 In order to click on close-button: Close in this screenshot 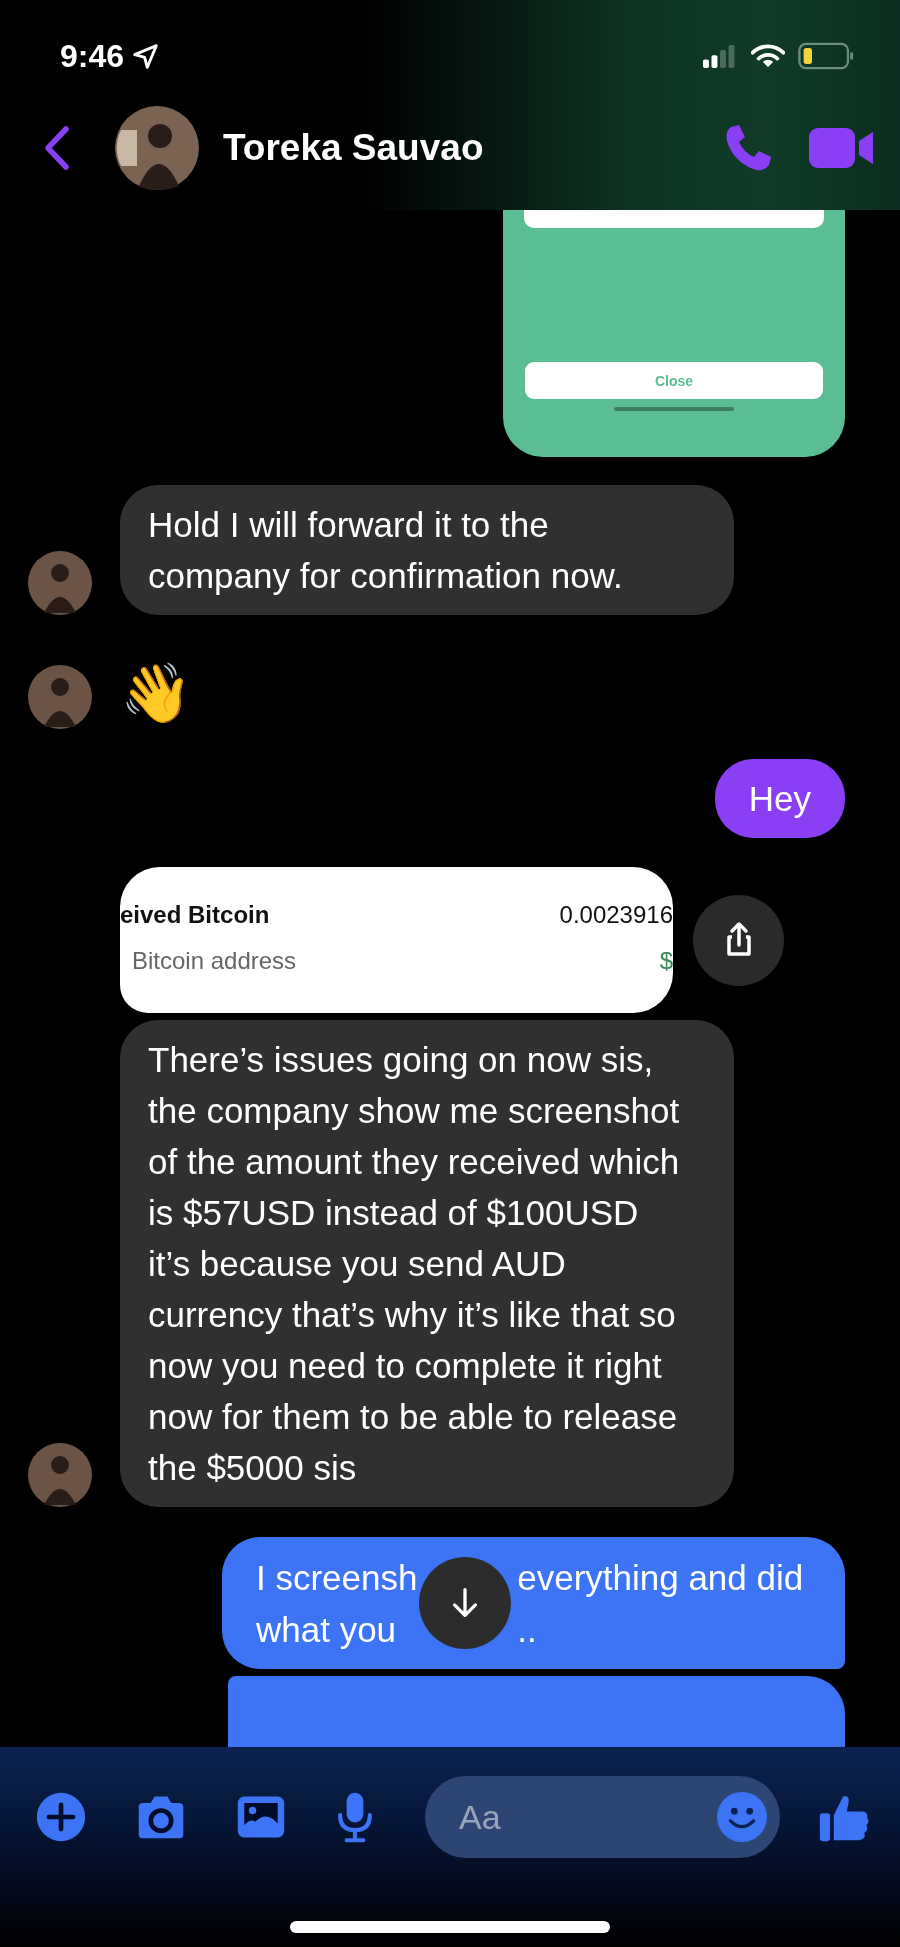, I will do `click(674, 380)`.